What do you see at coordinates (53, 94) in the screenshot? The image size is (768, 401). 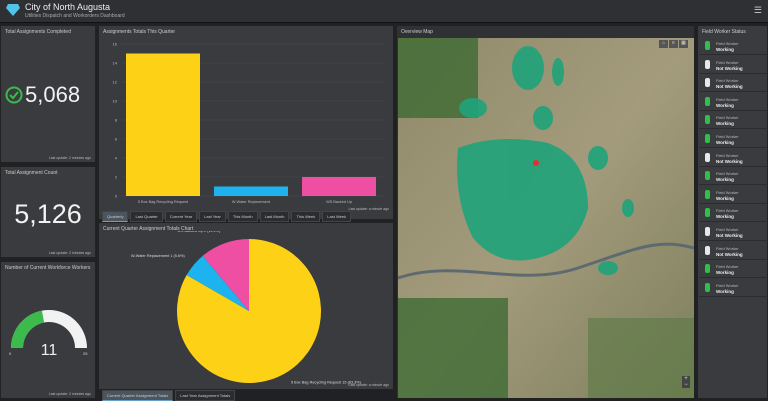 I see `completed-value: 5,068` at bounding box center [53, 94].